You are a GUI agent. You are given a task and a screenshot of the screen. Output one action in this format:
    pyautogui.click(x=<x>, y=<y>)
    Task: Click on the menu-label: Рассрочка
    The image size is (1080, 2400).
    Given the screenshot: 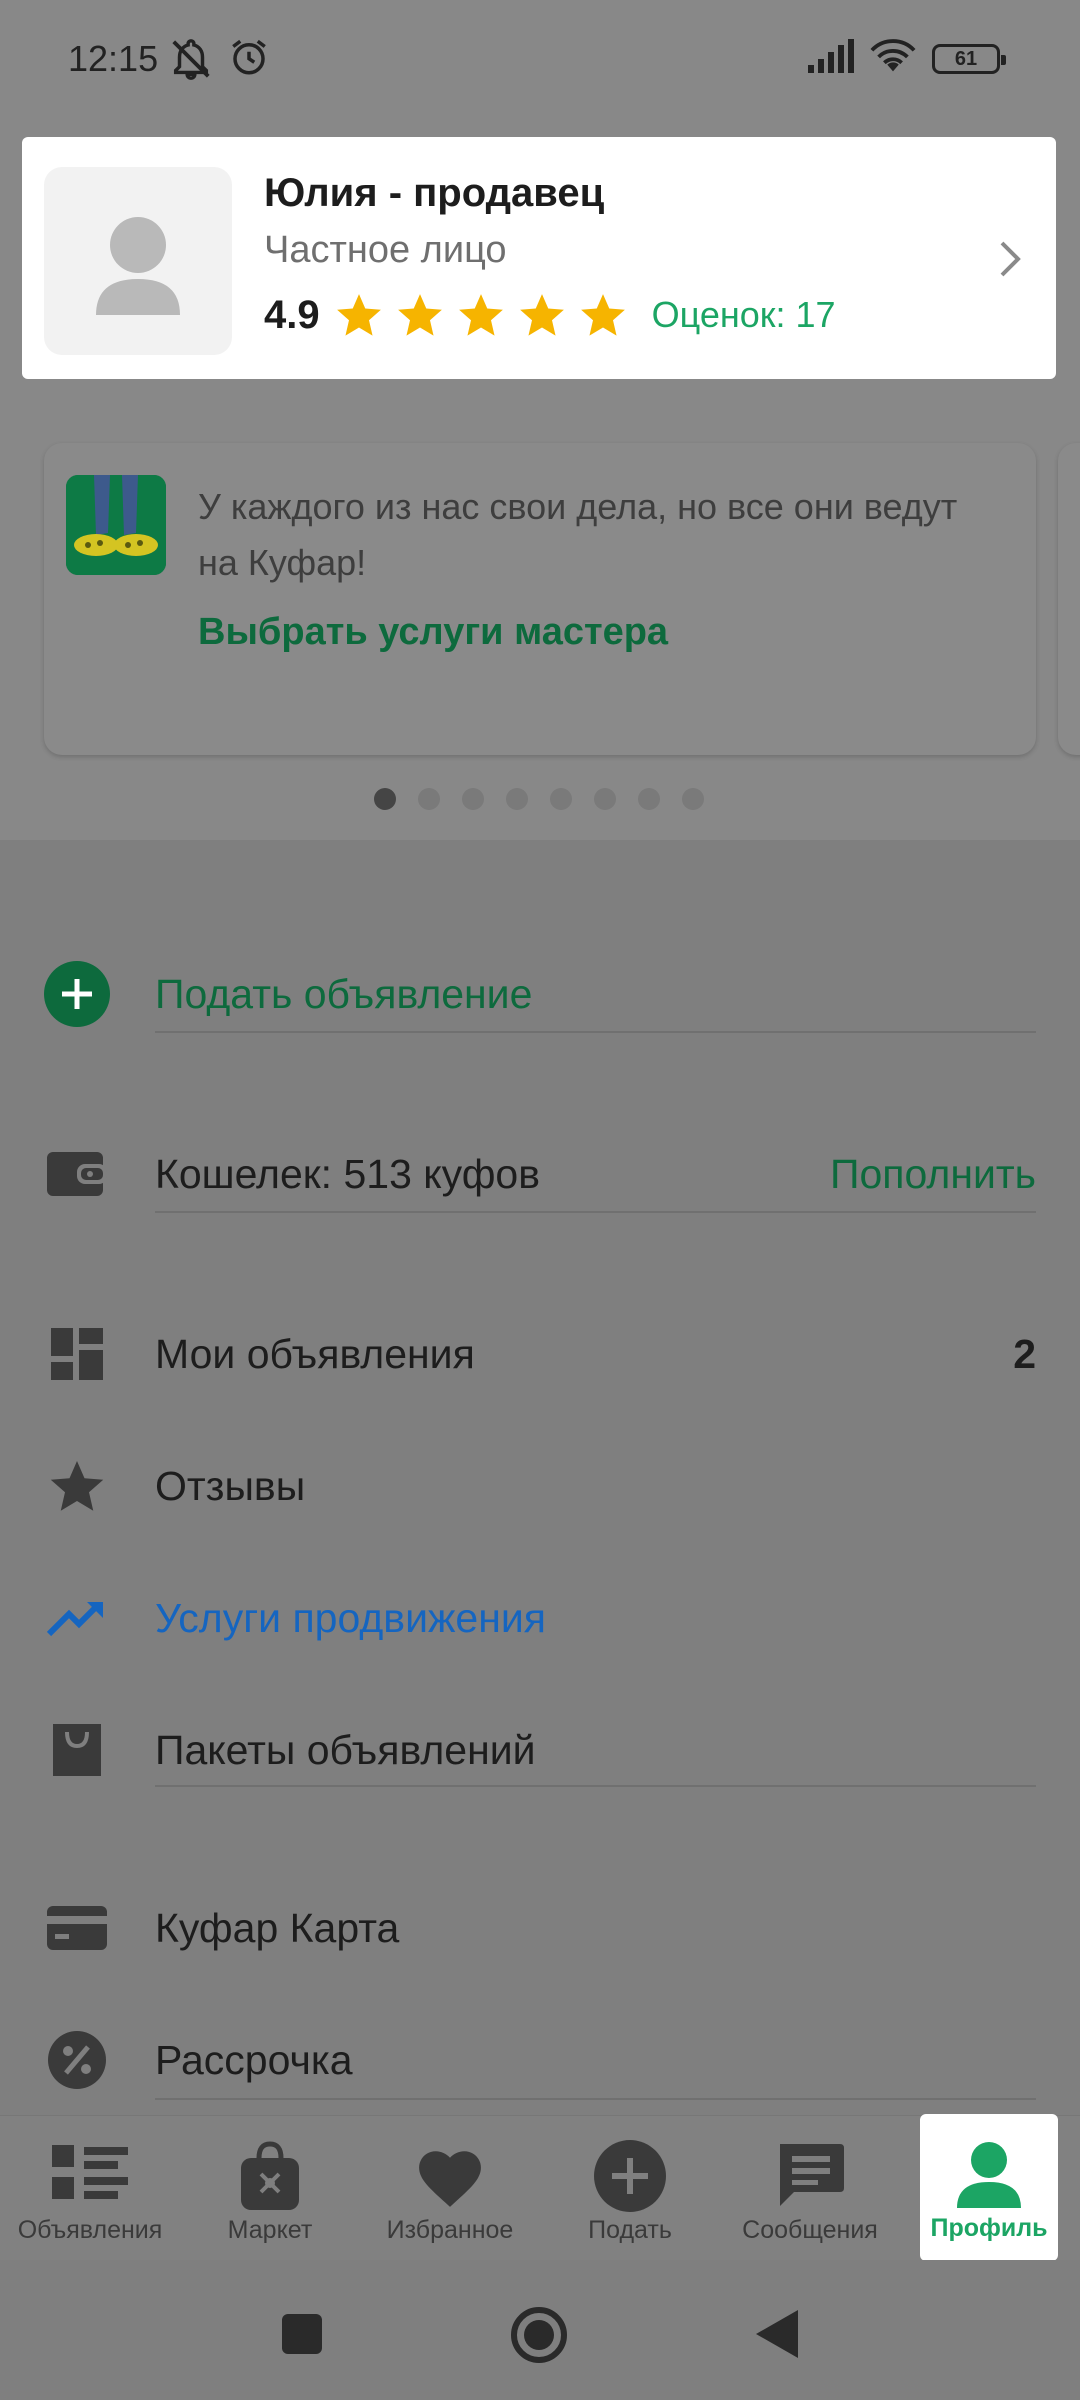 What is the action you would take?
    pyautogui.click(x=254, y=2059)
    